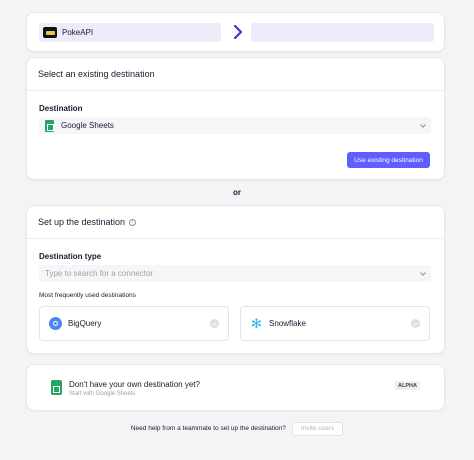 The image size is (474, 460). What do you see at coordinates (235, 273) in the screenshot?
I see `connector-search-input: Type to search for a connector` at bounding box center [235, 273].